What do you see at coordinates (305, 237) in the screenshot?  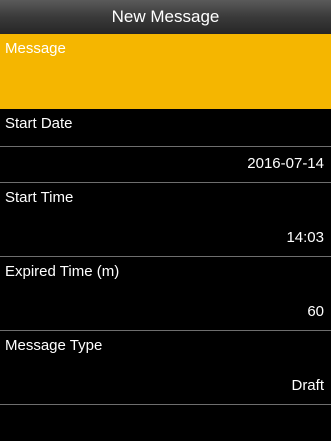 I see `list-item-value: 14:03` at bounding box center [305, 237].